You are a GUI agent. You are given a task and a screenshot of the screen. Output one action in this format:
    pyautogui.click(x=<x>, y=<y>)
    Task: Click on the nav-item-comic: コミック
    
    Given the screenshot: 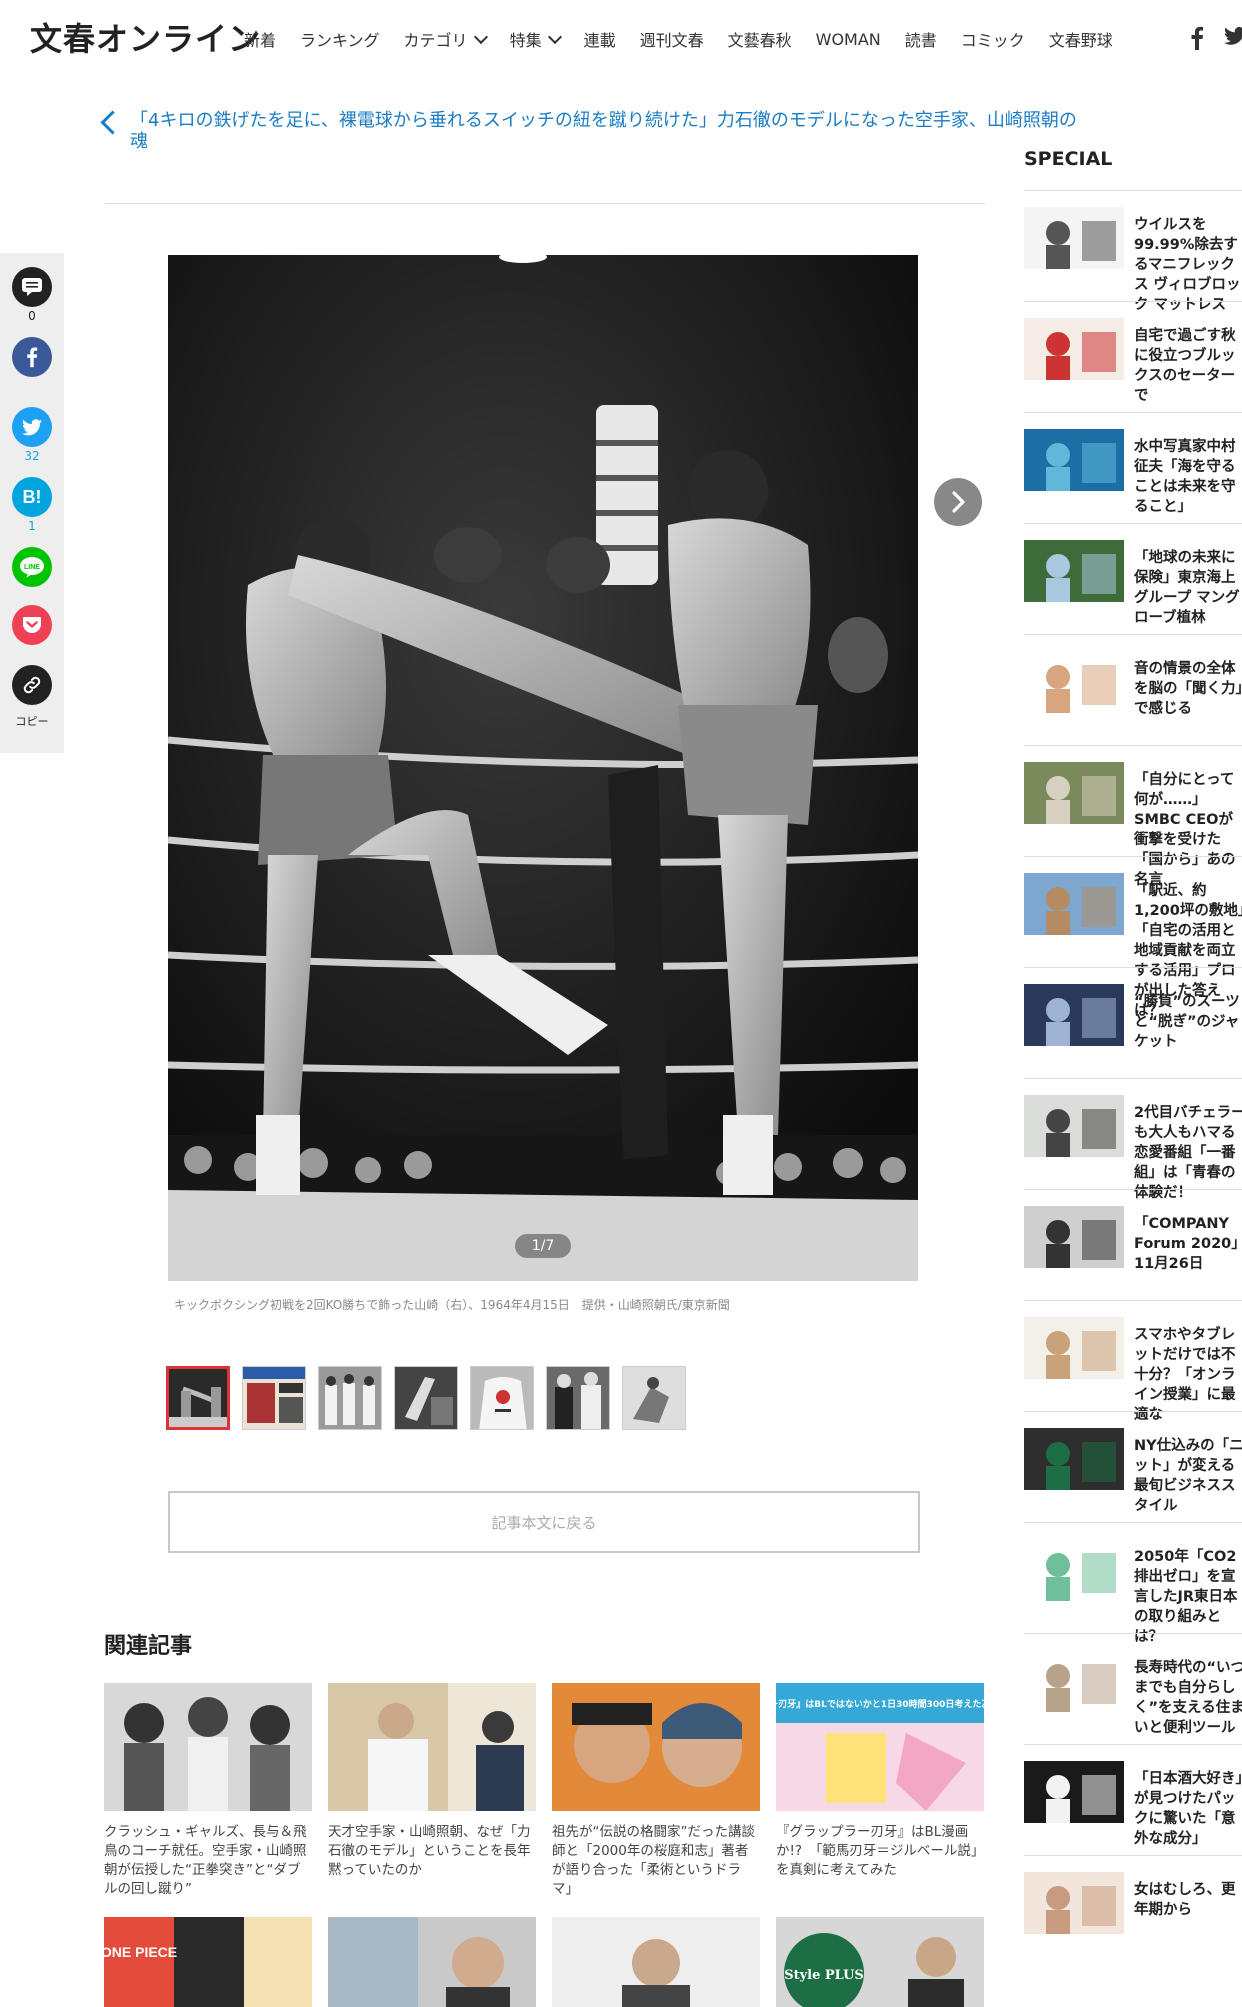 What is the action you would take?
    pyautogui.click(x=993, y=39)
    